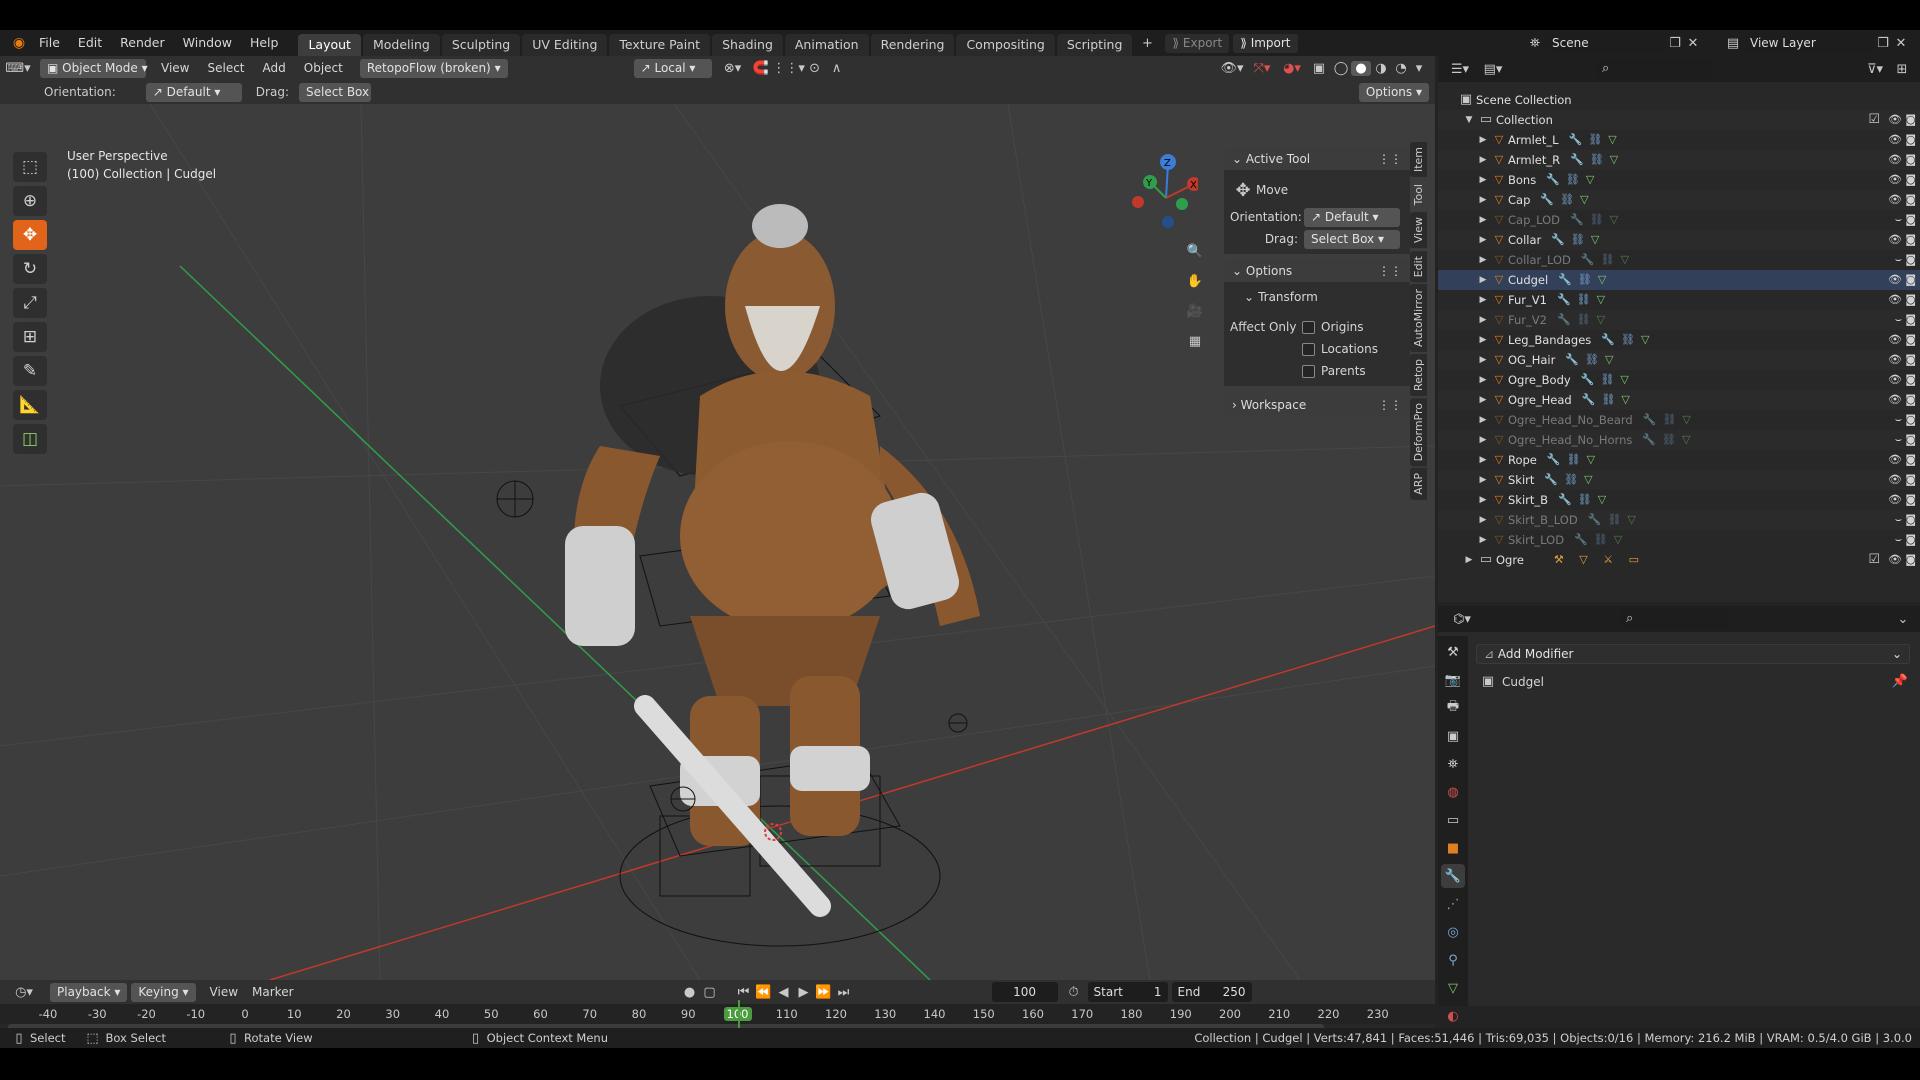 This screenshot has height=1080, width=1920. I want to click on orientation-dropdown: ↗ Default ▾, so click(193, 92).